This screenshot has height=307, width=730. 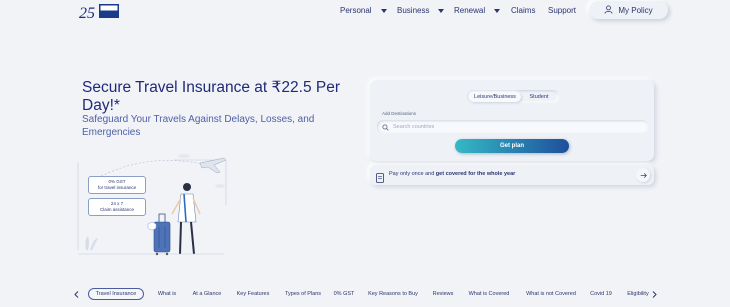 I want to click on toggle-student: Student, so click(x=539, y=97).